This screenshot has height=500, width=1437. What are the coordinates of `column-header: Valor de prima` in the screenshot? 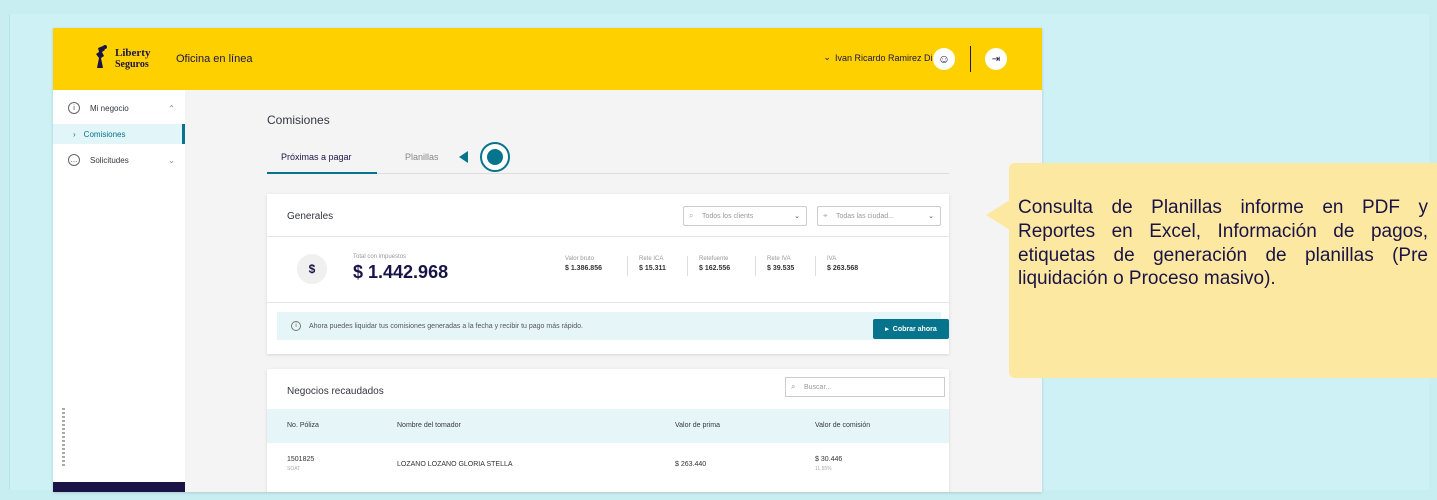 It's located at (697, 425).